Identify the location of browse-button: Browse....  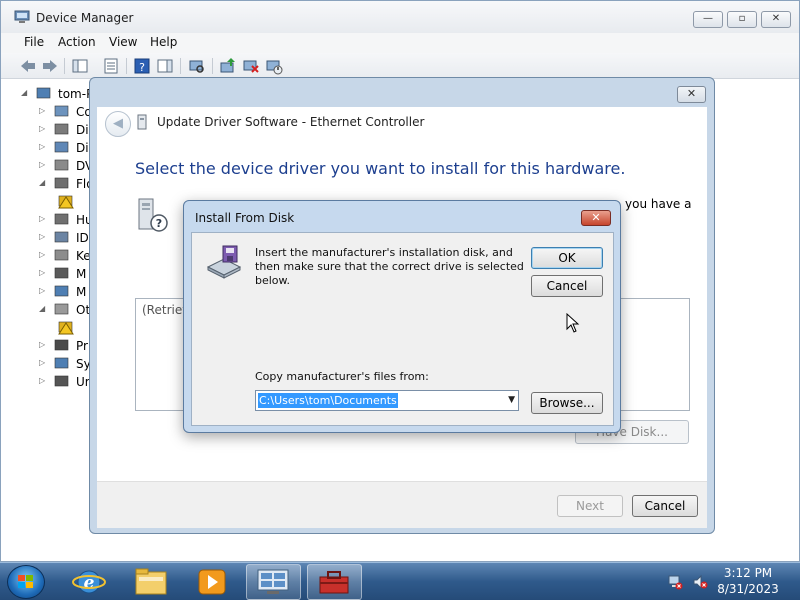
(567, 403).